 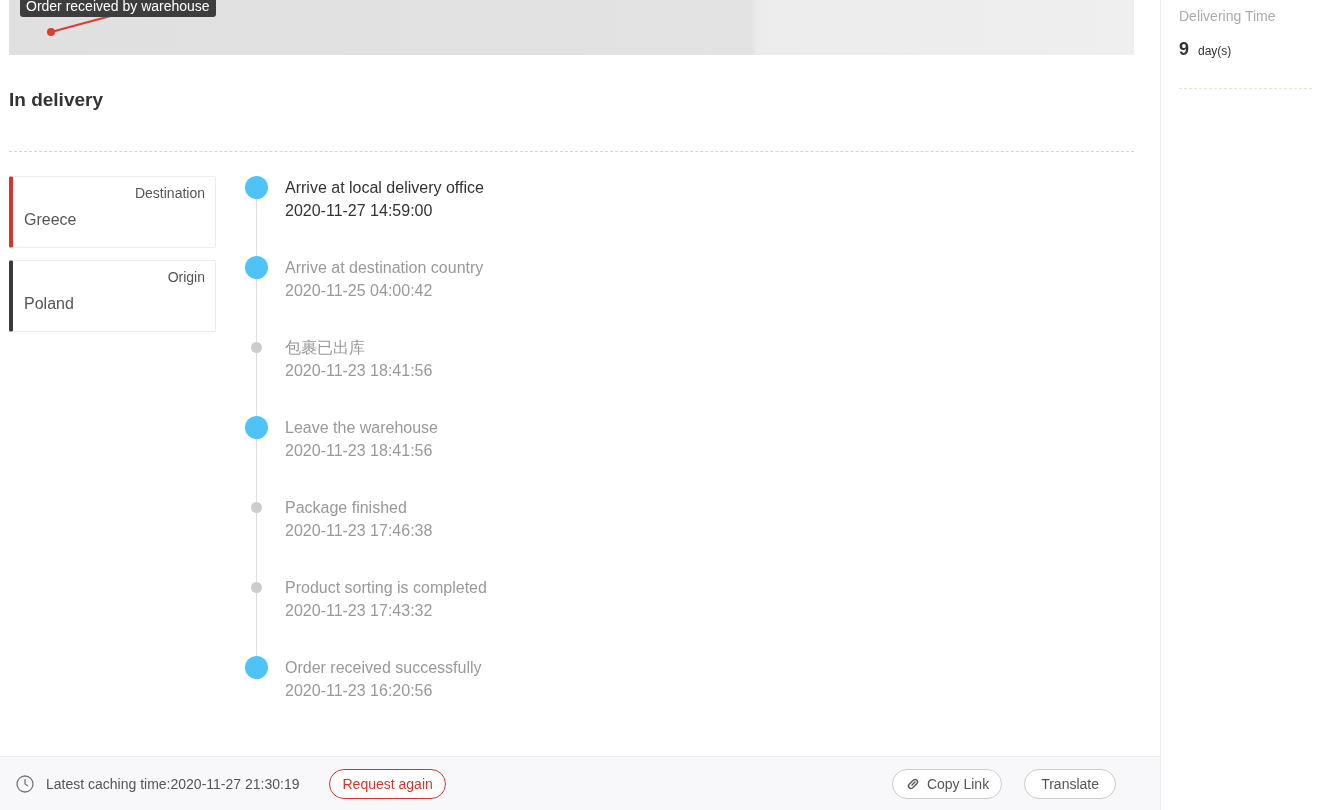 What do you see at coordinates (56, 100) in the screenshot?
I see `status-title: In delivery` at bounding box center [56, 100].